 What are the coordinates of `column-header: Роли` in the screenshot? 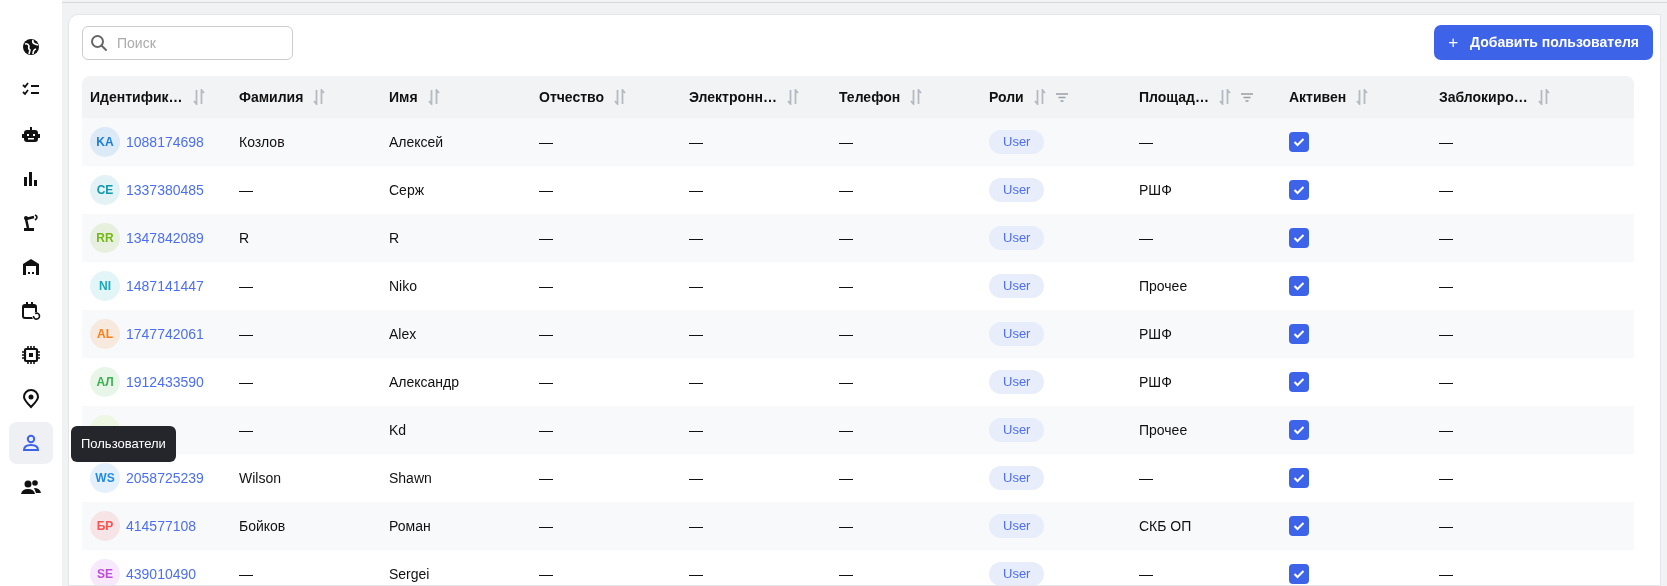 It's located at (1006, 97).